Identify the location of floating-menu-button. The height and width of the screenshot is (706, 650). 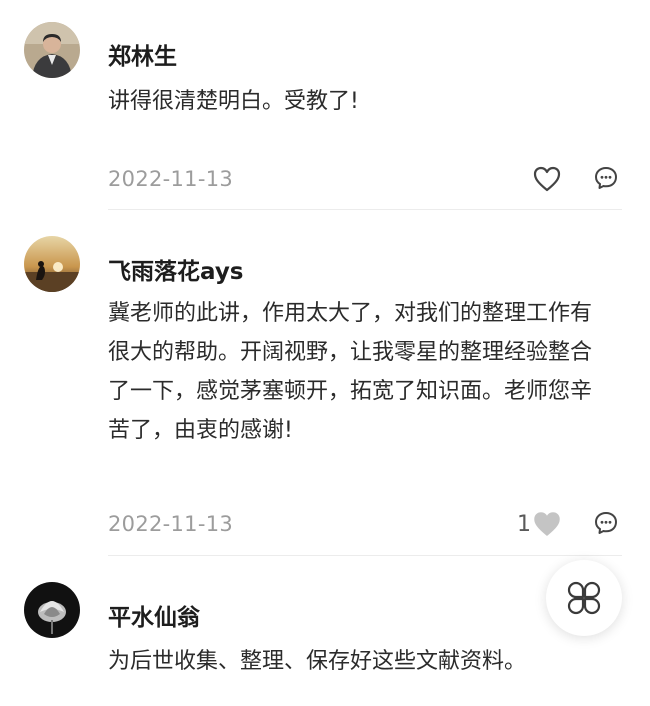
(584, 598).